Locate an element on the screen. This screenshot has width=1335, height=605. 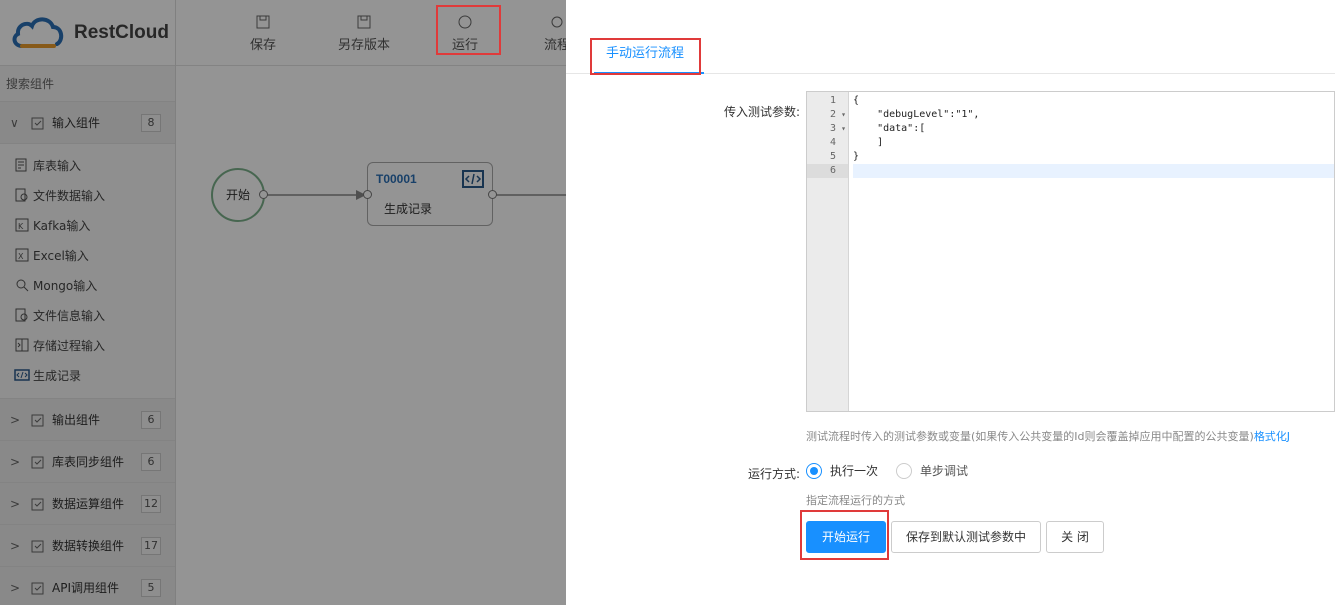
line-number: 5 is located at coordinates (832, 156).